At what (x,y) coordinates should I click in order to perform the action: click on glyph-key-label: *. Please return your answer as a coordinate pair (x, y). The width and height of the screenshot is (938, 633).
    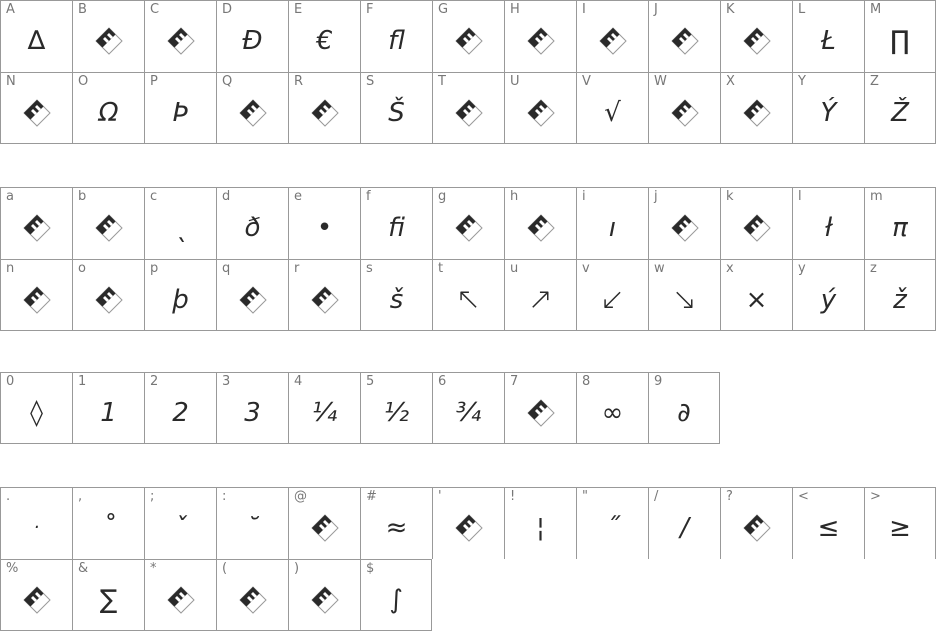
    Looking at the image, I should click on (153, 568).